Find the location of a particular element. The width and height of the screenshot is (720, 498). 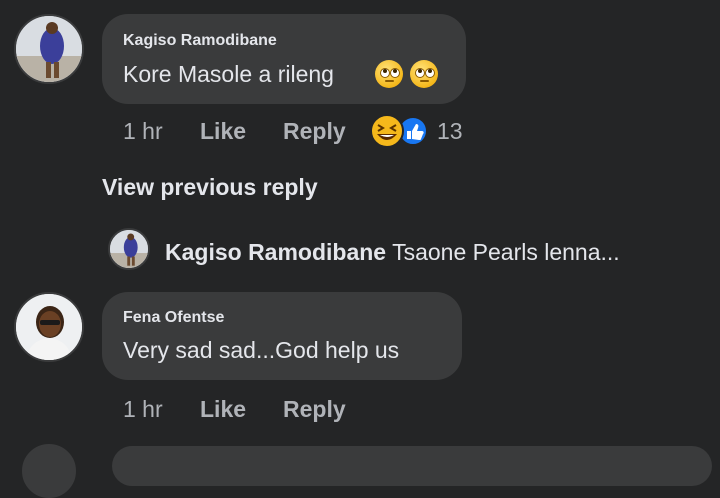

comment-author: Kagiso Ramodibane is located at coordinates (200, 41).